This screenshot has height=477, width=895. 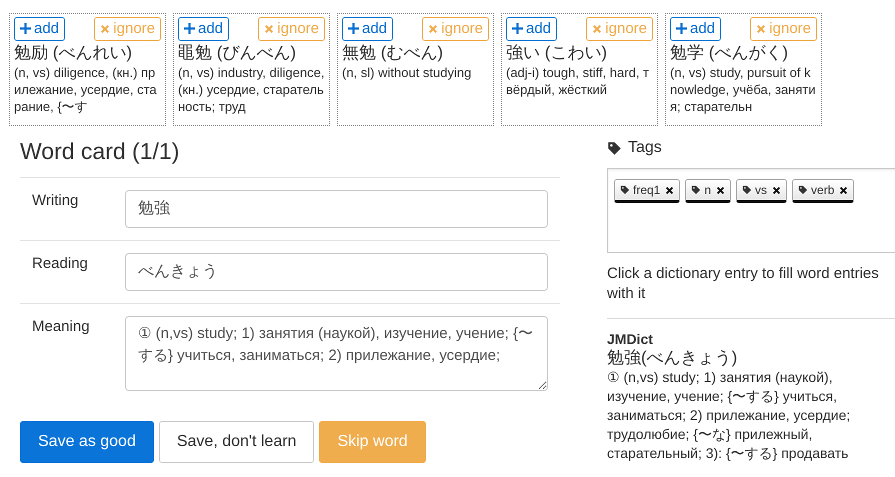 I want to click on entry-definition: (n, vs) industry, diligence, (кн.) усердие, старательность; труд, so click(x=251, y=89).